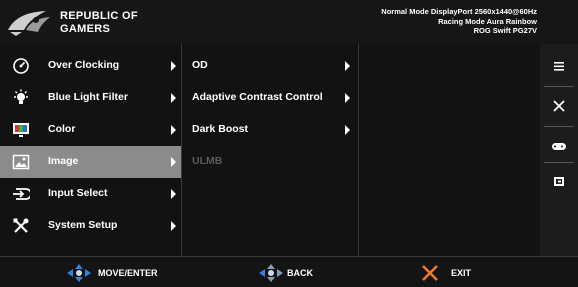  I want to click on submenu-item-label: Dark Boost, so click(220, 129).